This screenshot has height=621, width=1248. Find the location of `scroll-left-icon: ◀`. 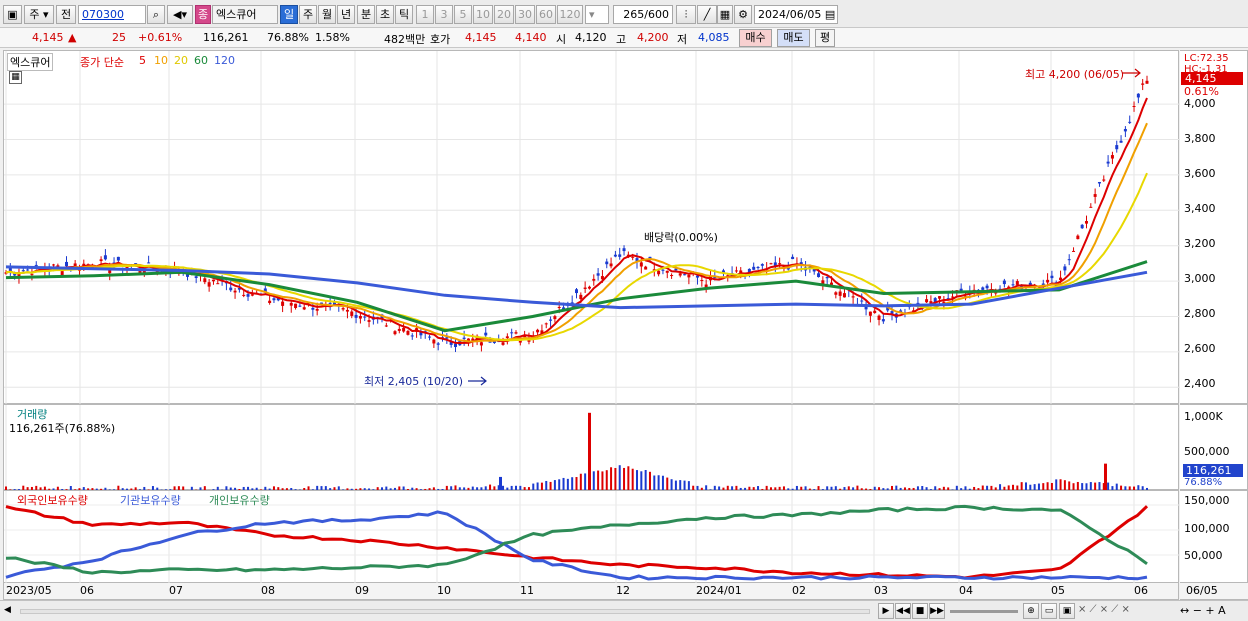

scroll-left-icon: ◀ is located at coordinates (7, 610).